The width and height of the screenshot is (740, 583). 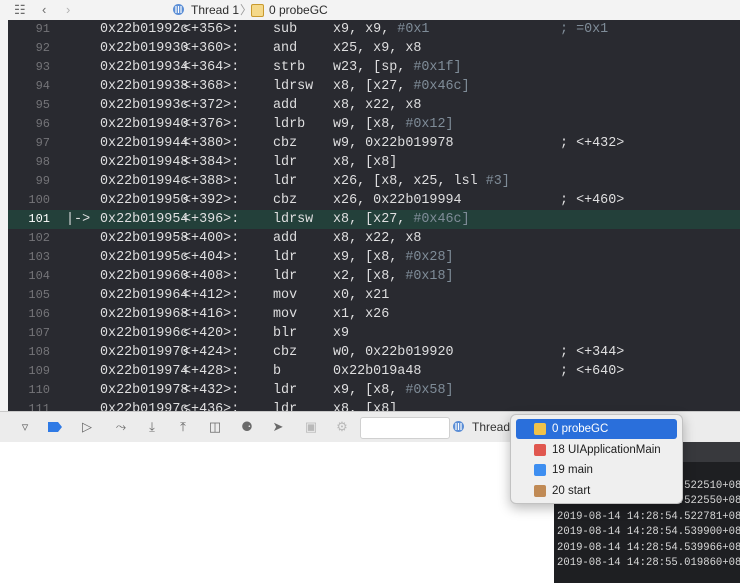 I want to click on stack-frame-item: 0 probeGC, so click(x=596, y=429).